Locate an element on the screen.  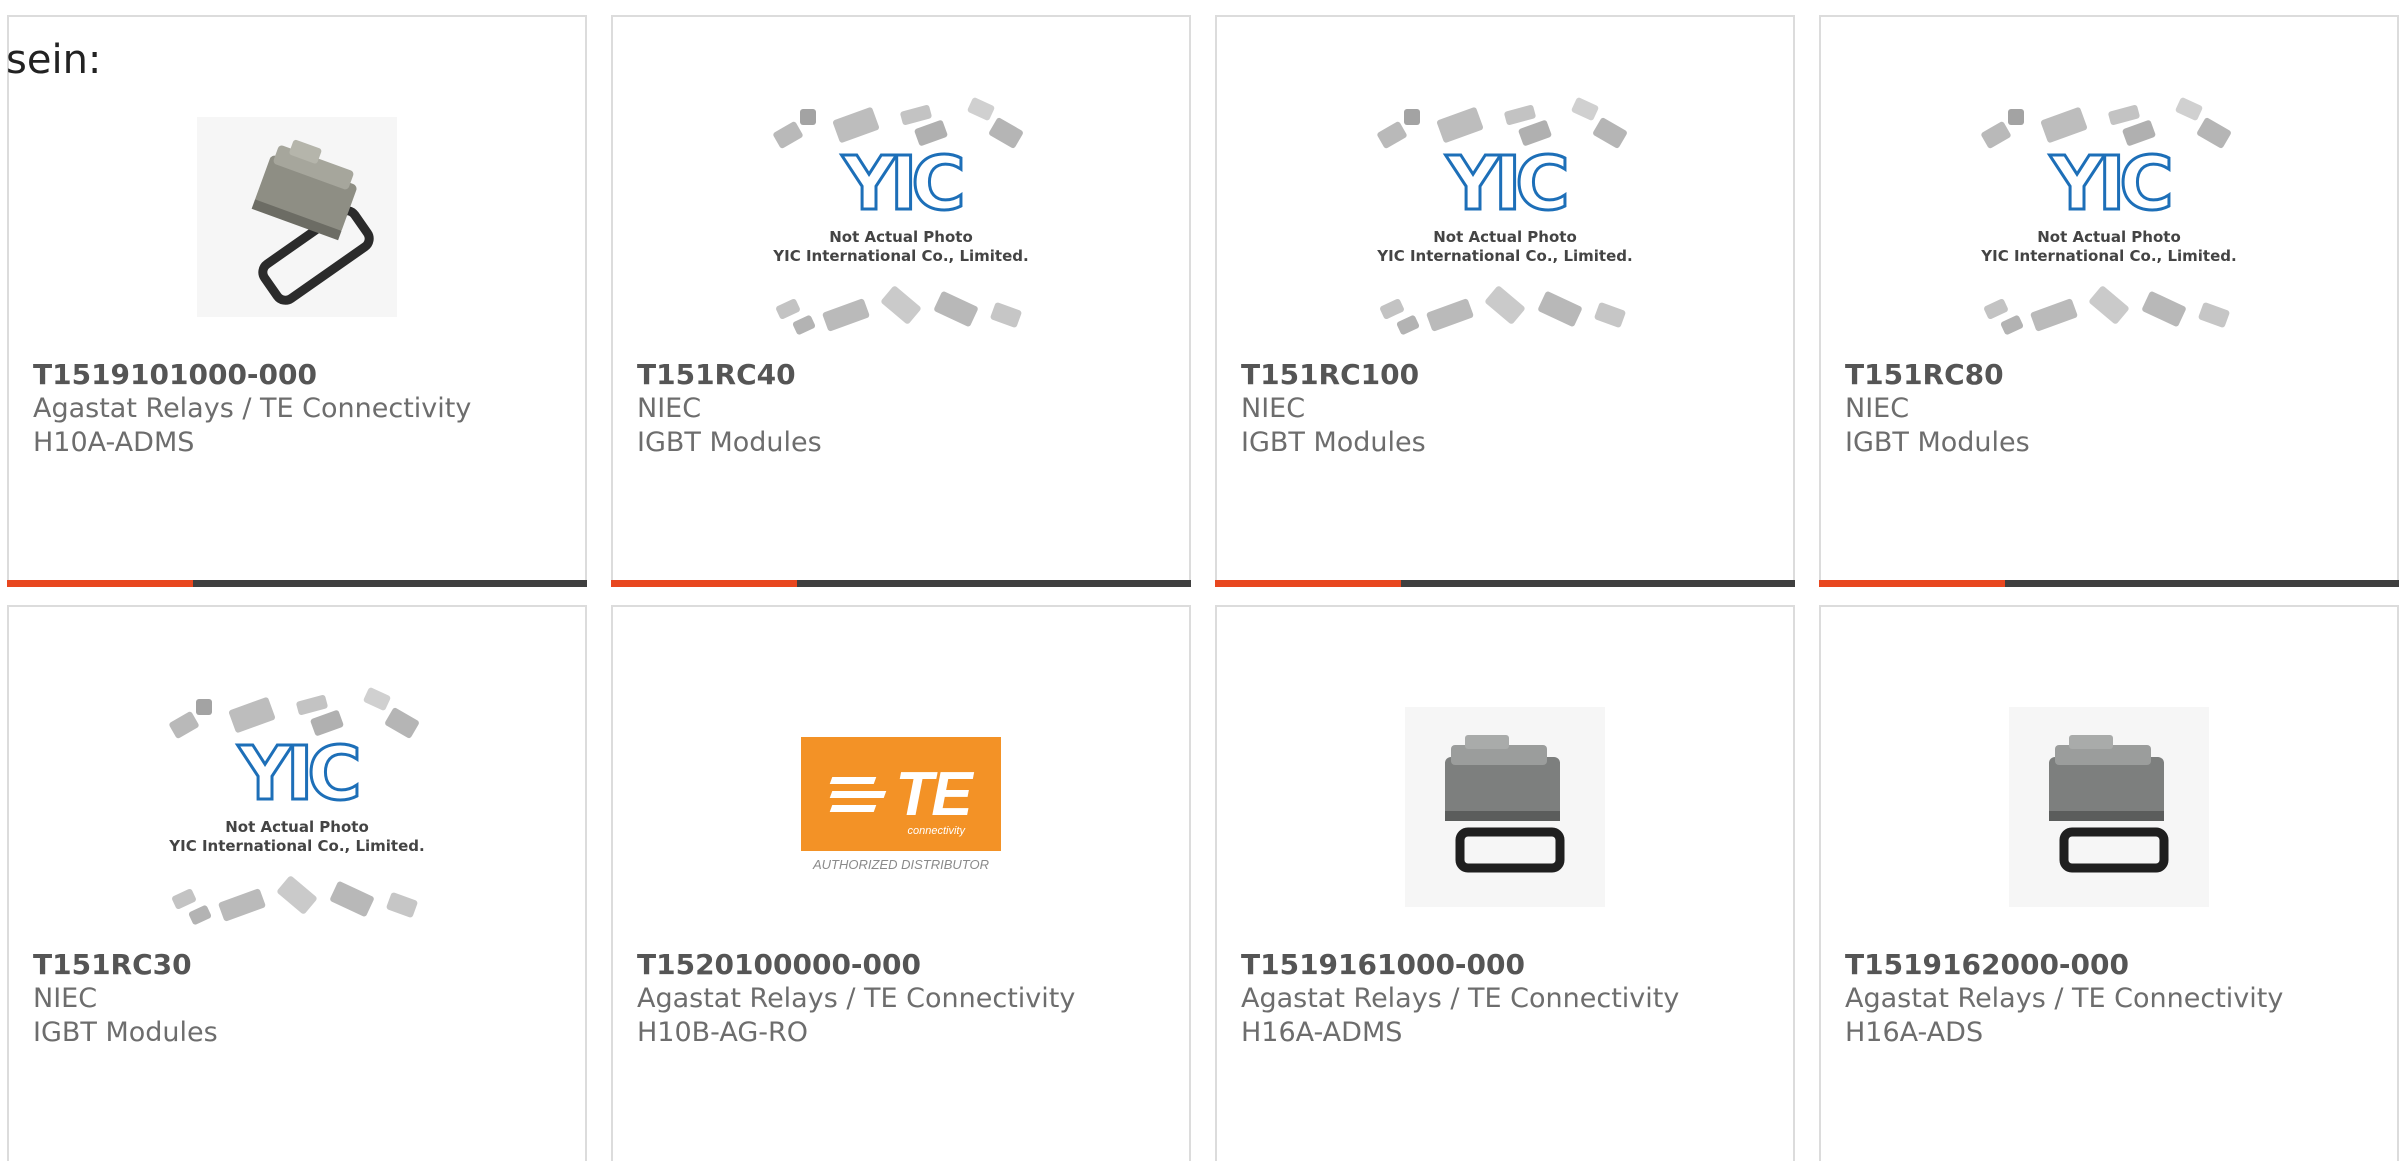
part-number-link: T1519101000-000 is located at coordinates (303, 375).